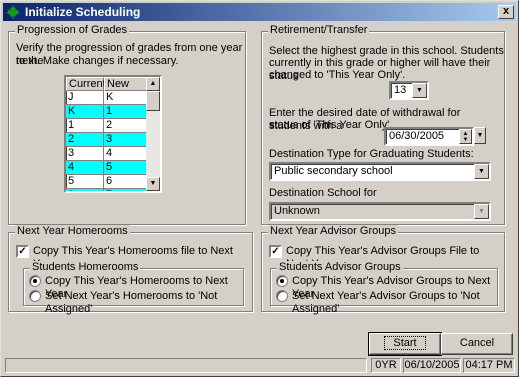 The width and height of the screenshot is (519, 377). I want to click on new-grade-cell: K, so click(126, 98).